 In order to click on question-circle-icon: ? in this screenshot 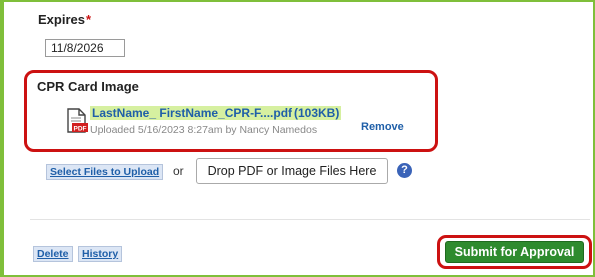, I will do `click(404, 170)`.